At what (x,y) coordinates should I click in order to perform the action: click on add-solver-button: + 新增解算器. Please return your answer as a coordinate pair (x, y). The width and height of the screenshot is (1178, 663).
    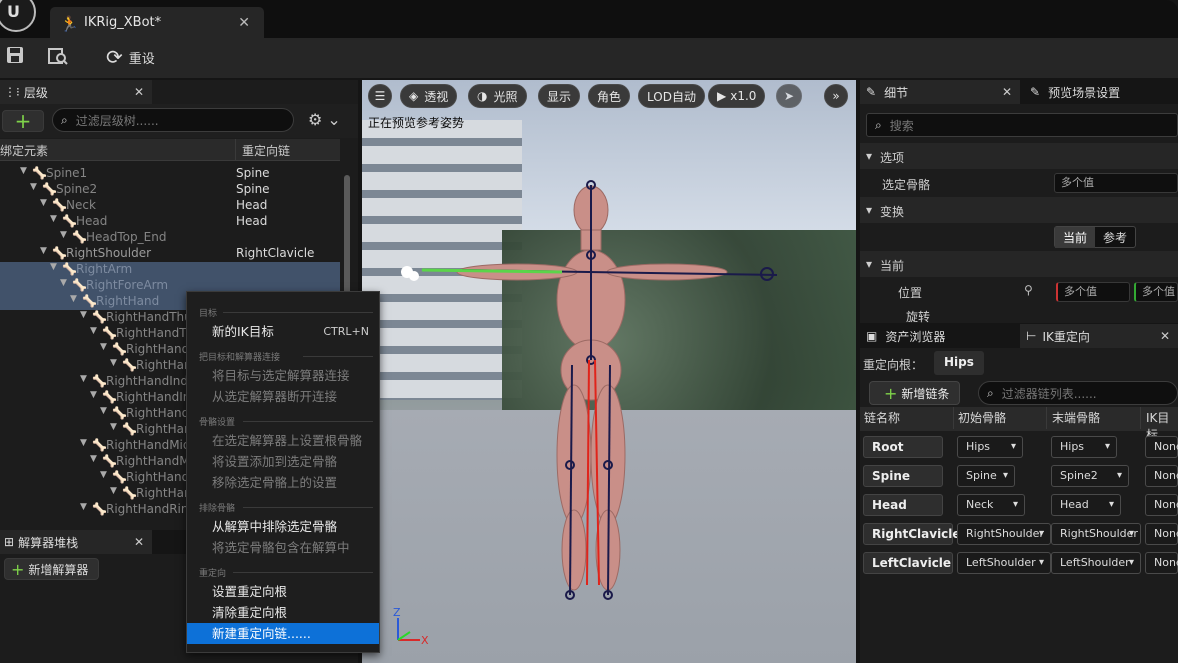
    Looking at the image, I should click on (52, 569).